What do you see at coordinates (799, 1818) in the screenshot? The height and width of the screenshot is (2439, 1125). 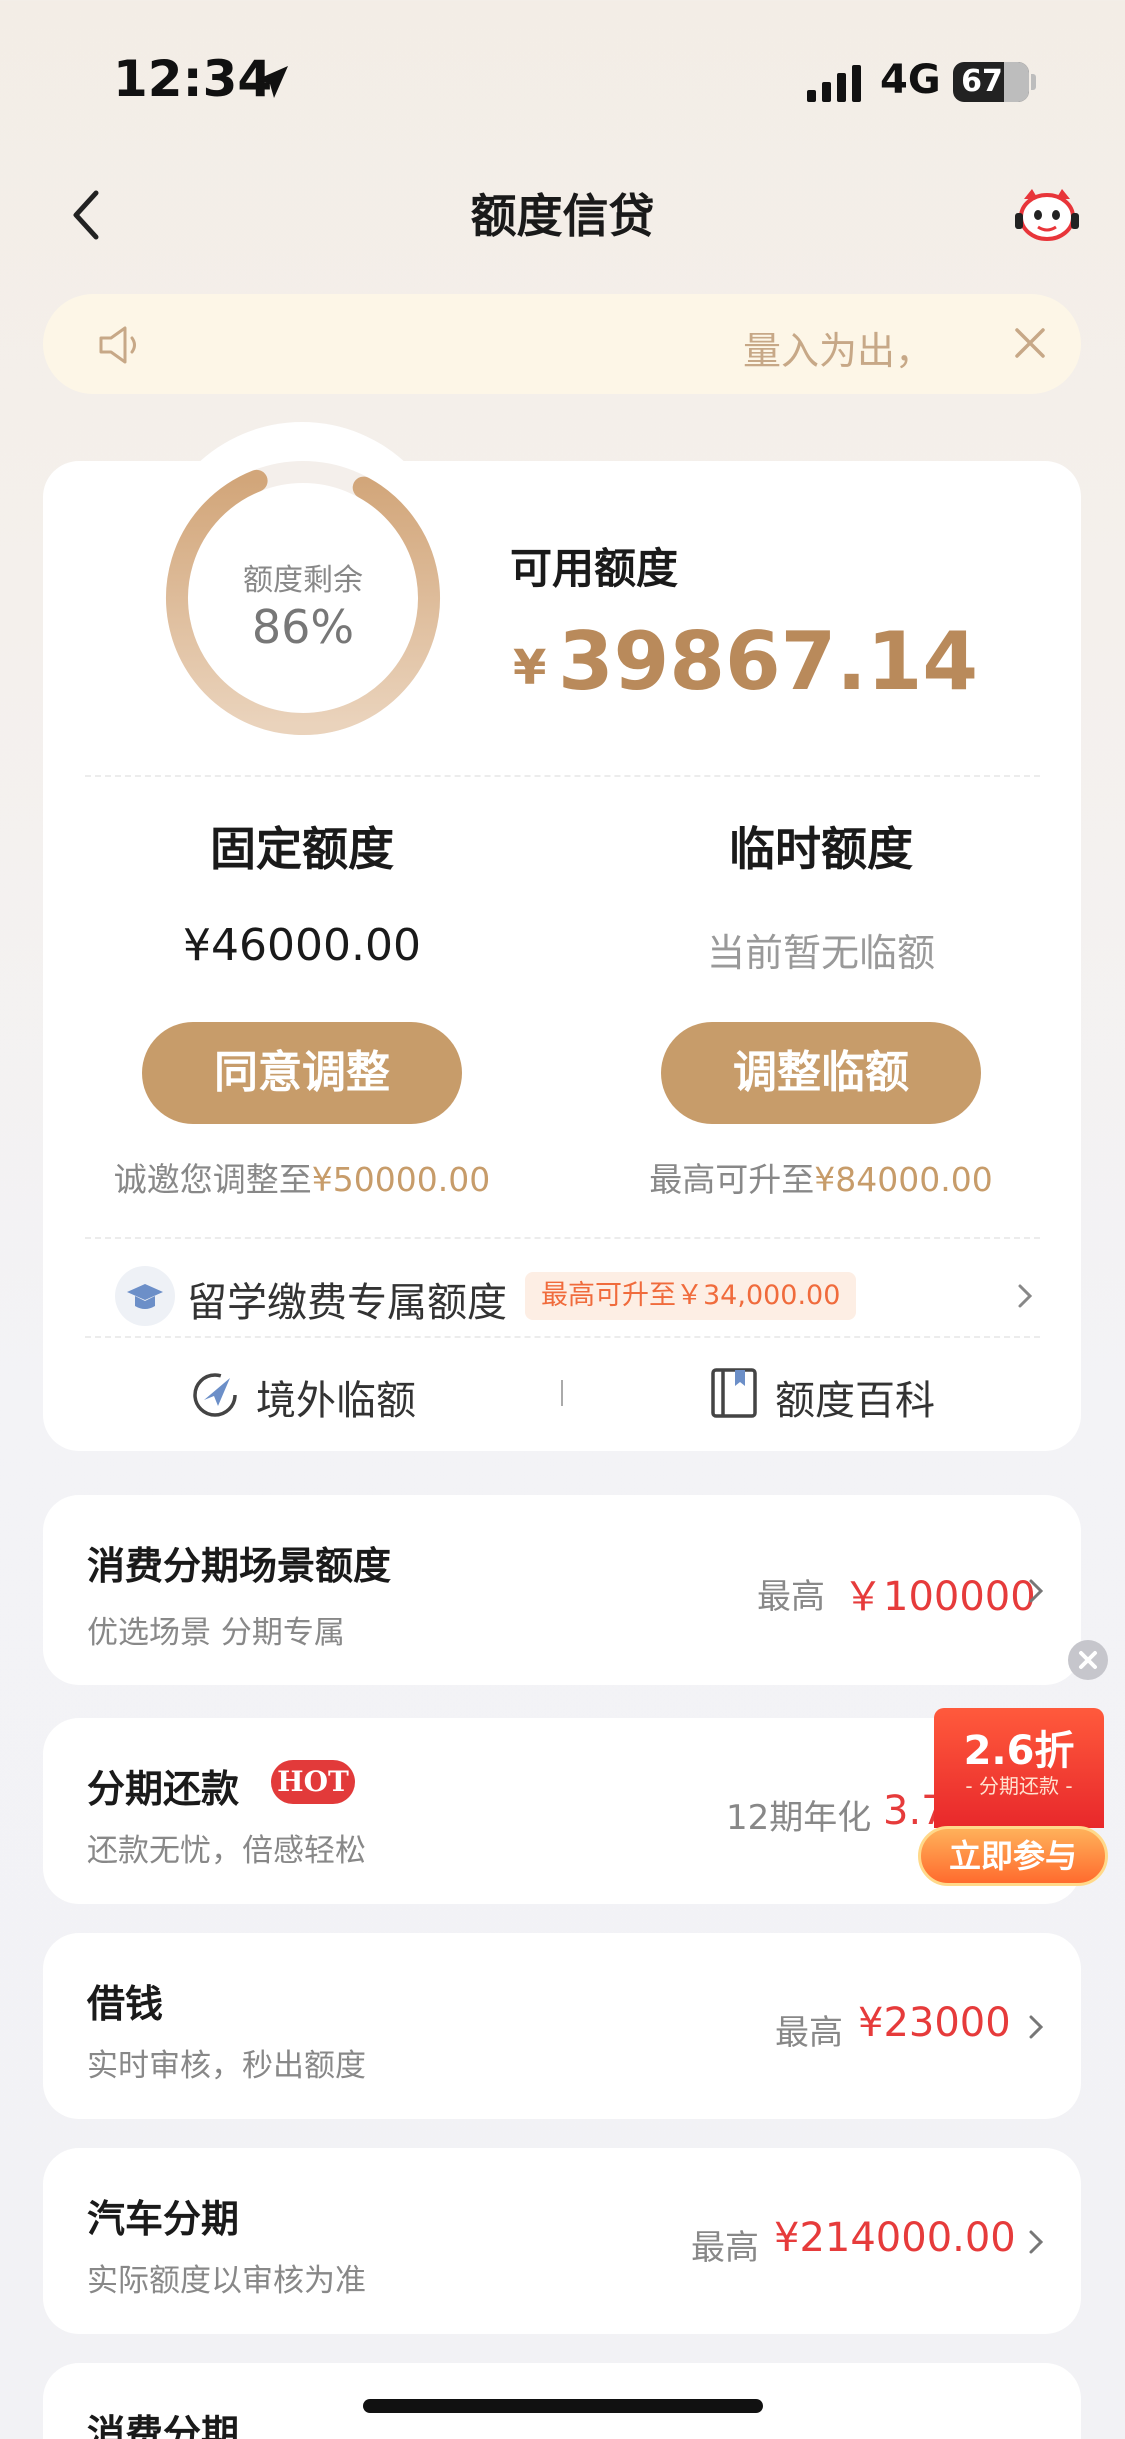 I see `feature-right-label: 12期年化` at bounding box center [799, 1818].